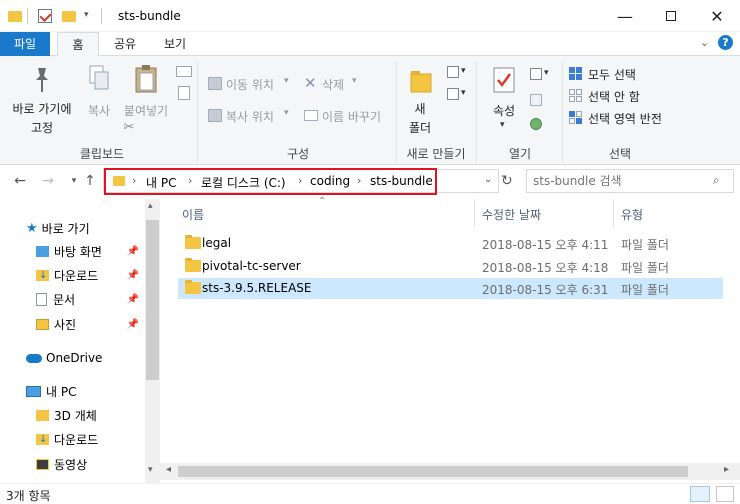  What do you see at coordinates (632, 214) in the screenshot?
I see `column-header-type: 유형` at bounding box center [632, 214].